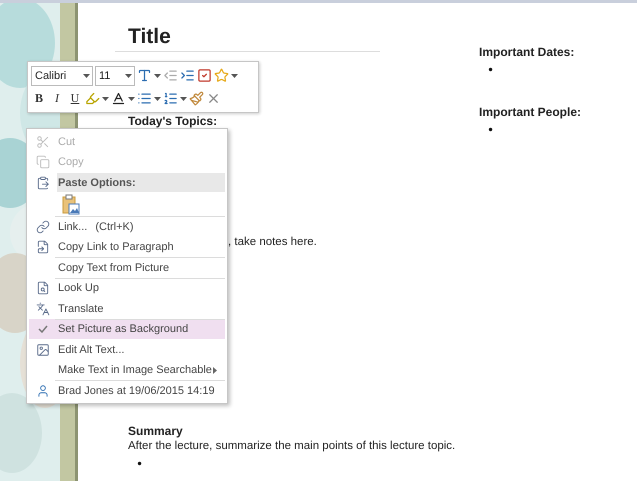 The height and width of the screenshot is (481, 637). I want to click on numbered-list-icon, so click(170, 98).